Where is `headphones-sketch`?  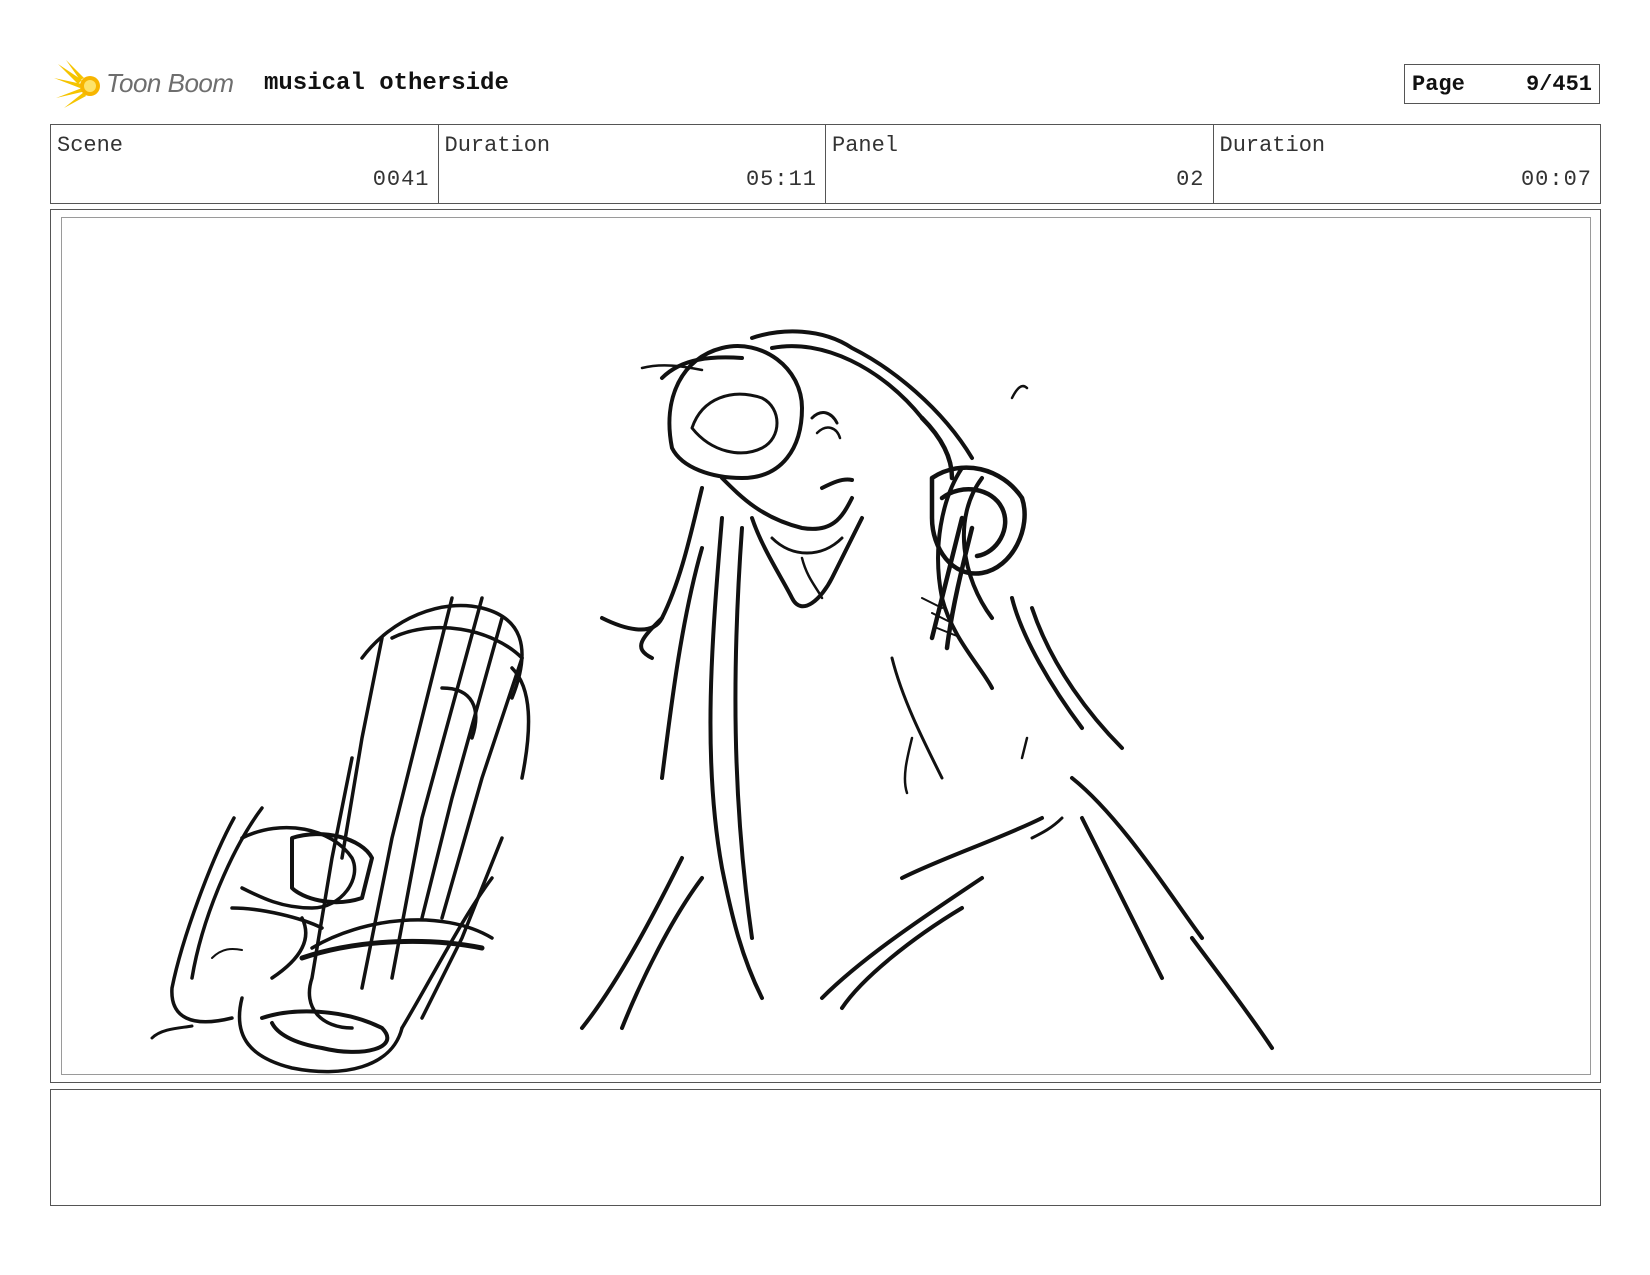
headphones-sketch is located at coordinates (973, 533).